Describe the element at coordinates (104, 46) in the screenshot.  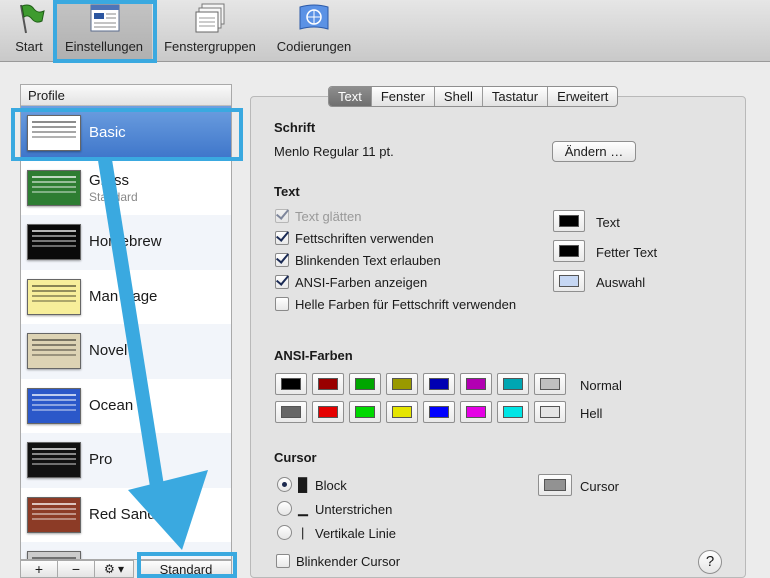
I see `toolbar-settings-label: Einstellungen` at that location.